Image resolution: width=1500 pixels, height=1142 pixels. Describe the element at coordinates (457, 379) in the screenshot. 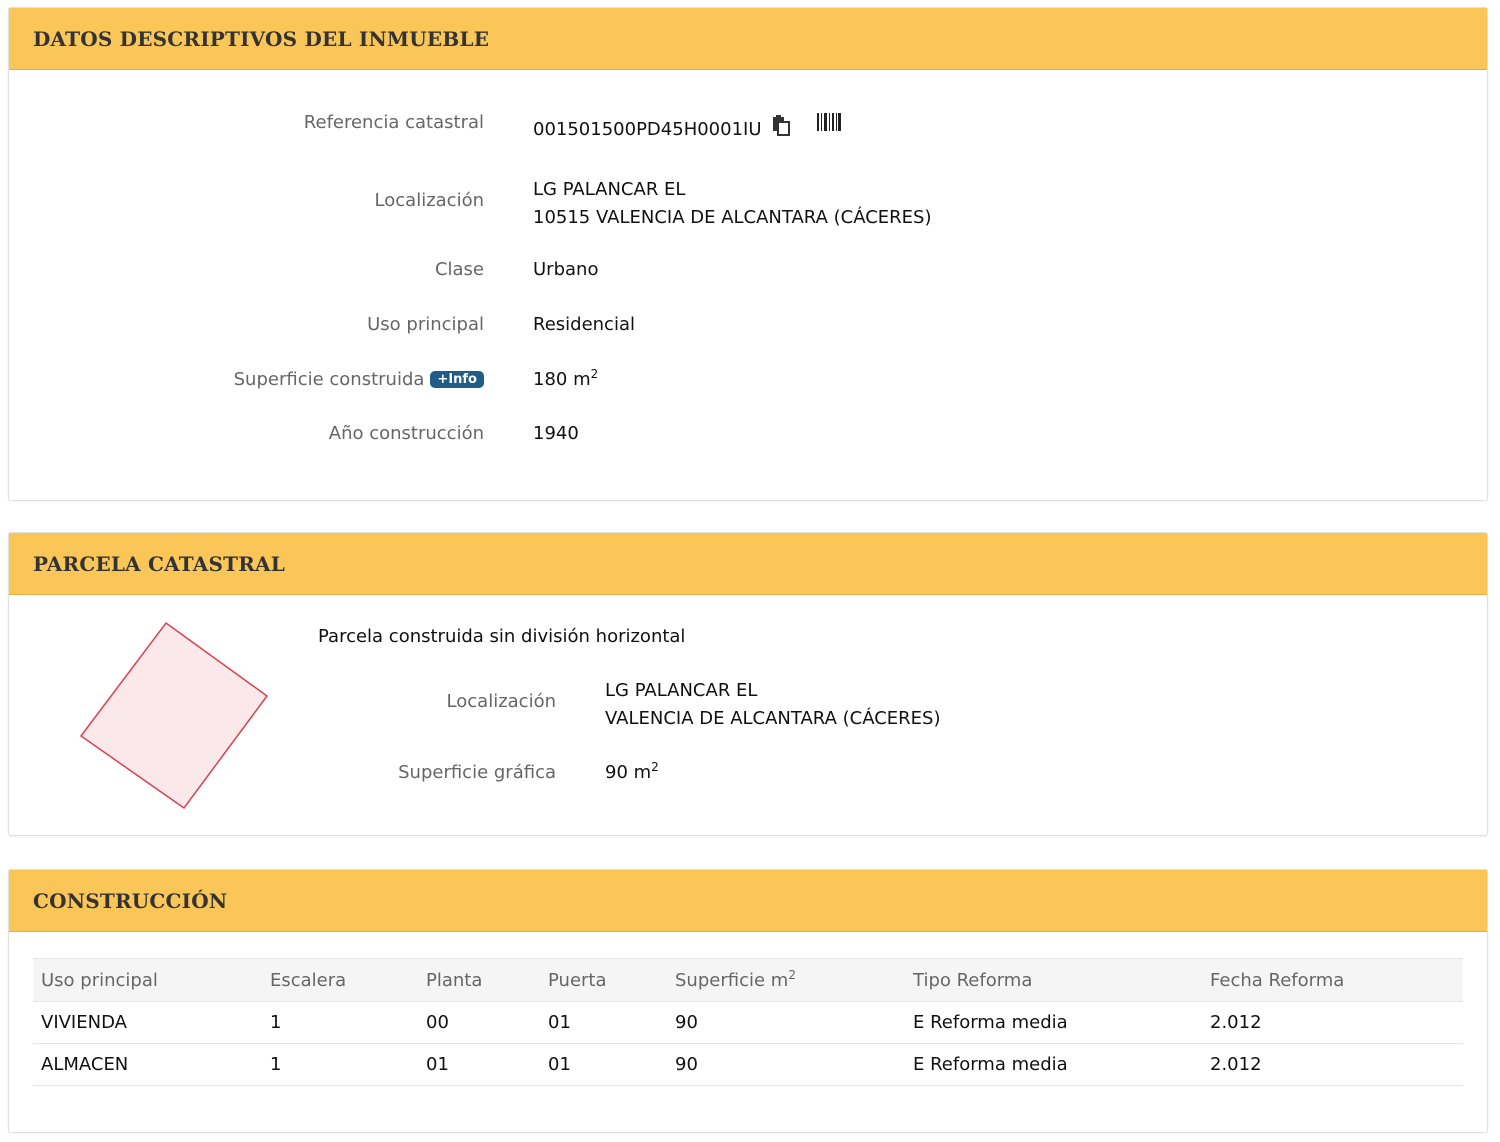

I see `info-button: +Info` at that location.